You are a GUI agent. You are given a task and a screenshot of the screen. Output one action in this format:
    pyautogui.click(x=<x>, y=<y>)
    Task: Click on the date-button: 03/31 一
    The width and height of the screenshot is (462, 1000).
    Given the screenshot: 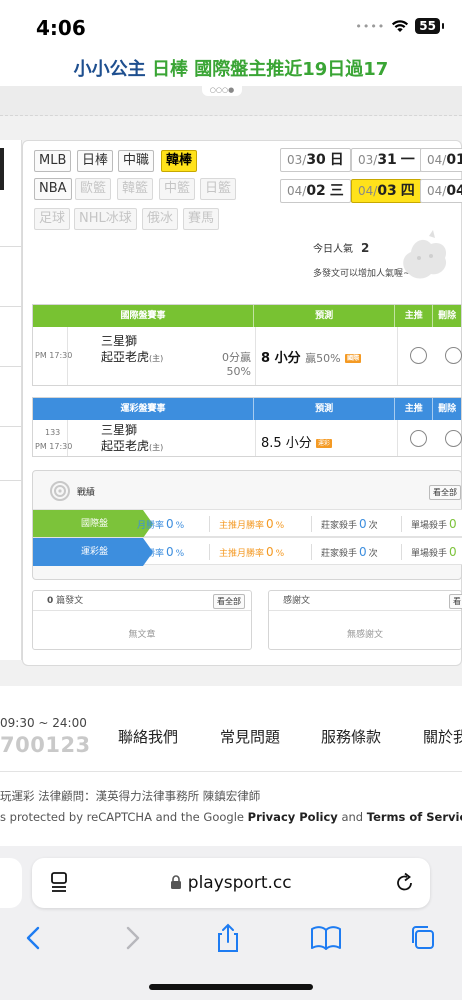 What is the action you would take?
    pyautogui.click(x=386, y=160)
    